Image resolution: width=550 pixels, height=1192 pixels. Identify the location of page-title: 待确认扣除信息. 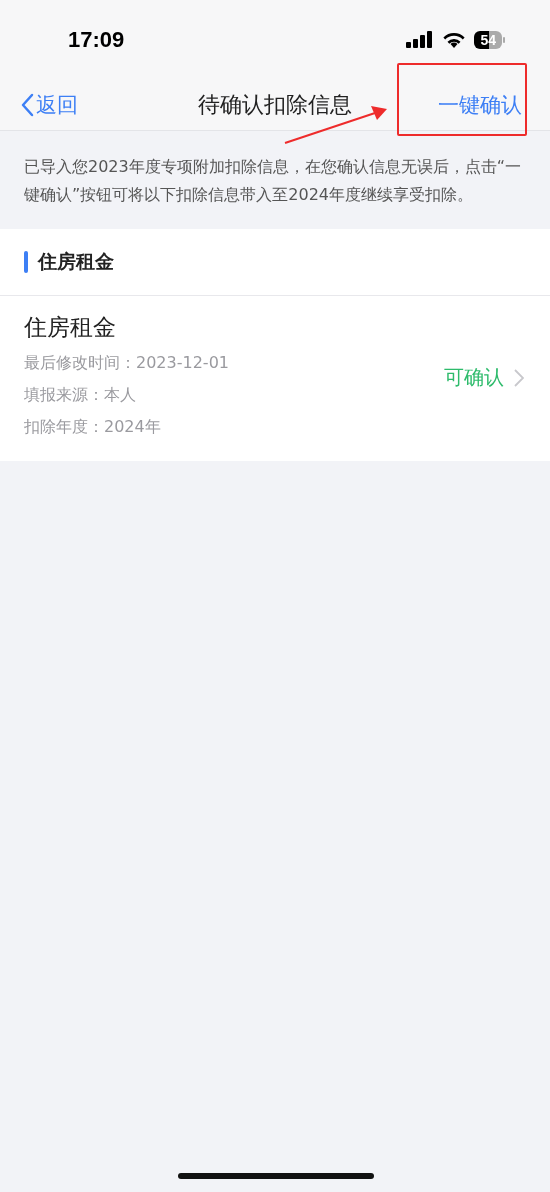
(275, 105).